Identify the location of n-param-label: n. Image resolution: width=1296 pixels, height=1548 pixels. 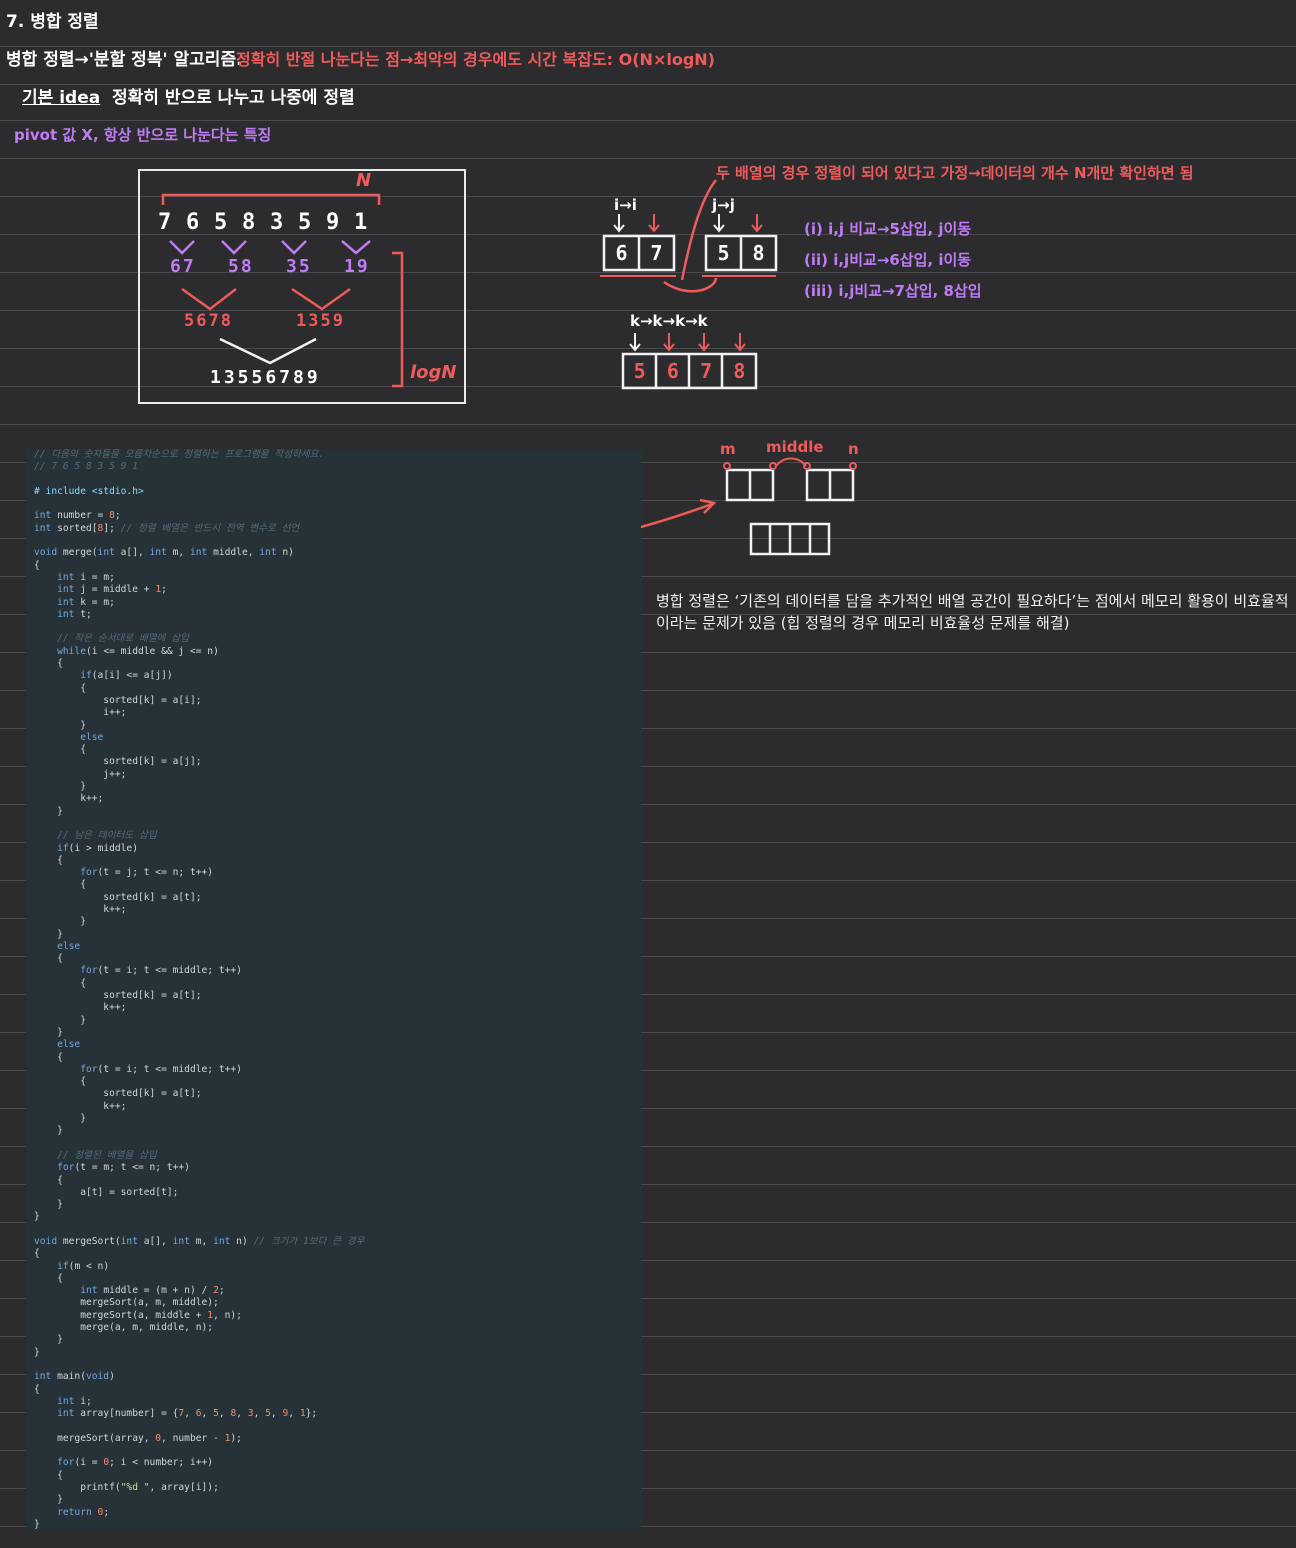
(853, 449).